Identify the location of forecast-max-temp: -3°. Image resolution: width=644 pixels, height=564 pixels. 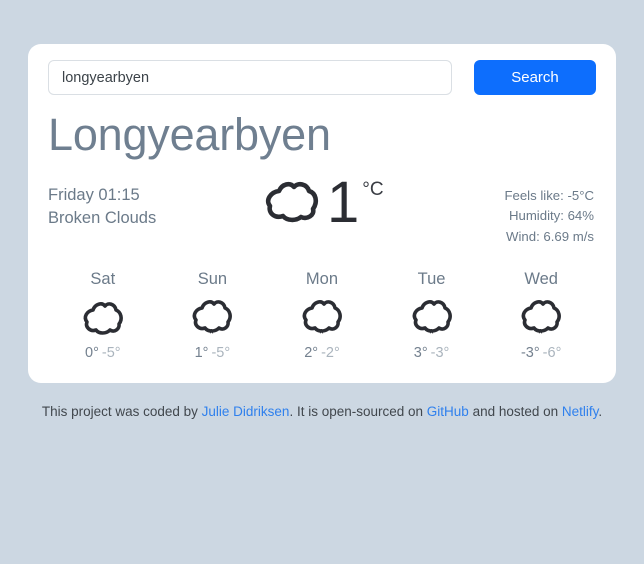
(530, 353).